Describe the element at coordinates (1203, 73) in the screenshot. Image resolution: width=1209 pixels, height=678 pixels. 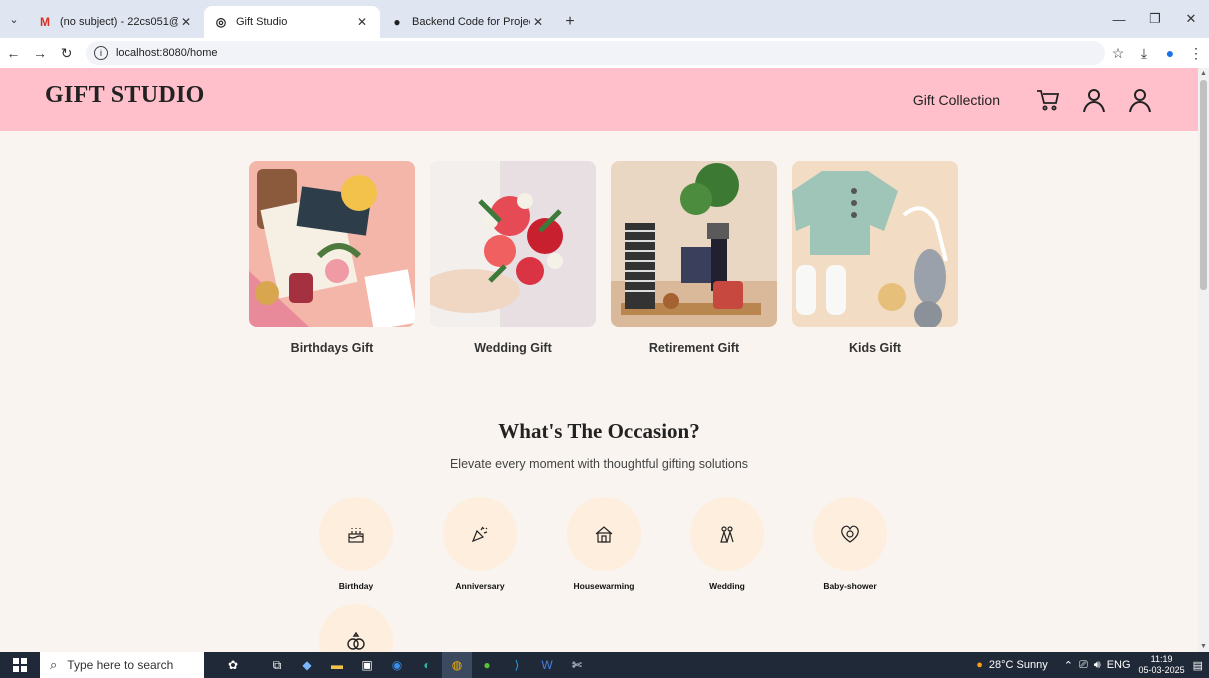
I see `scroll-up-arrow-icon: ▲` at that location.